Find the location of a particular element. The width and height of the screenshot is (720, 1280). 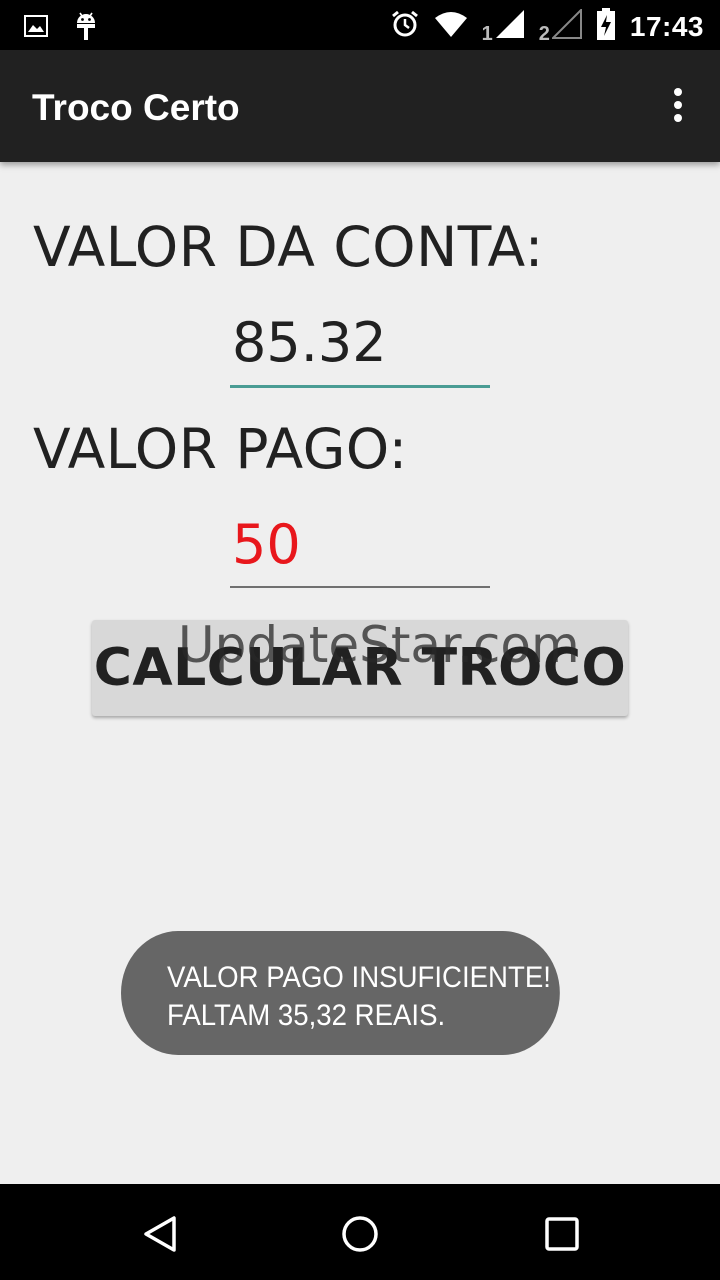

home-icon is located at coordinates (360, 1234).